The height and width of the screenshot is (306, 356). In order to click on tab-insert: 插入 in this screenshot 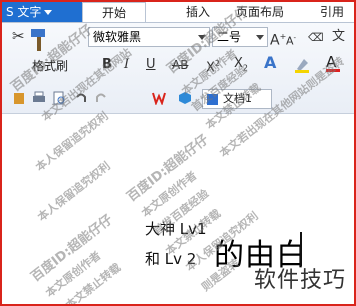, I will do `click(198, 12)`.